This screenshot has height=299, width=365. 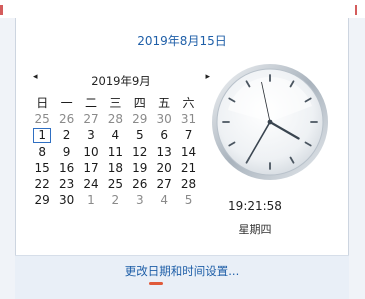 I want to click on weekday-header: 三, so click(x=115, y=103).